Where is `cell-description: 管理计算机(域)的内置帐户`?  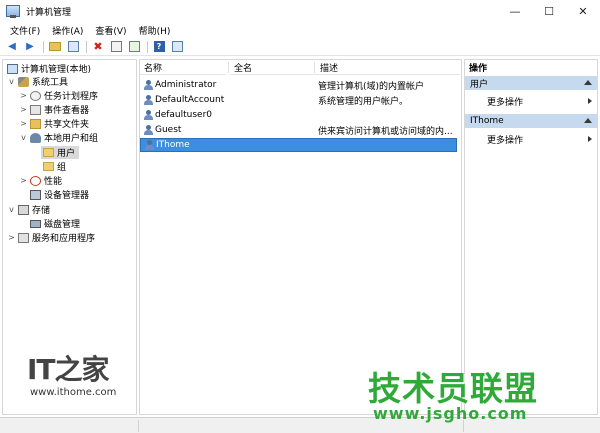
cell-description: 管理计算机(域)的内置帐户 is located at coordinates (371, 86).